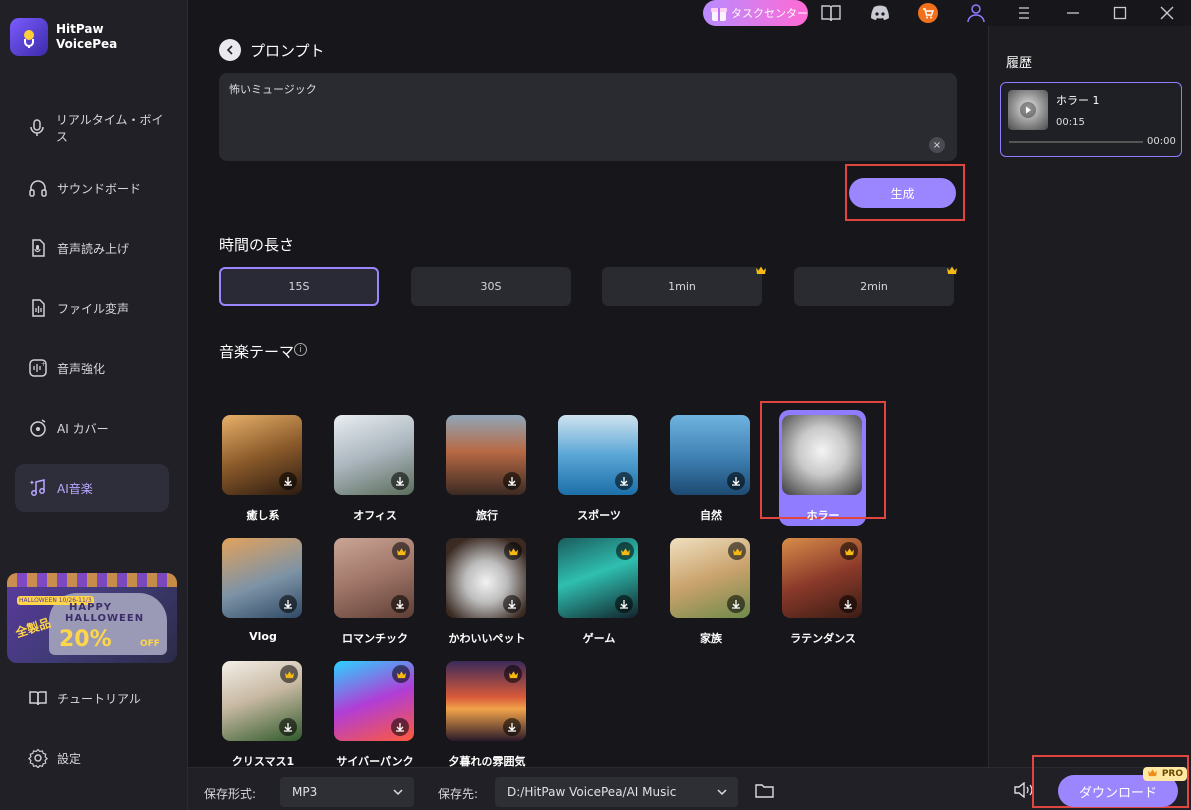  What do you see at coordinates (33, 628) in the screenshot?
I see `promo-side-text: 全製品` at bounding box center [33, 628].